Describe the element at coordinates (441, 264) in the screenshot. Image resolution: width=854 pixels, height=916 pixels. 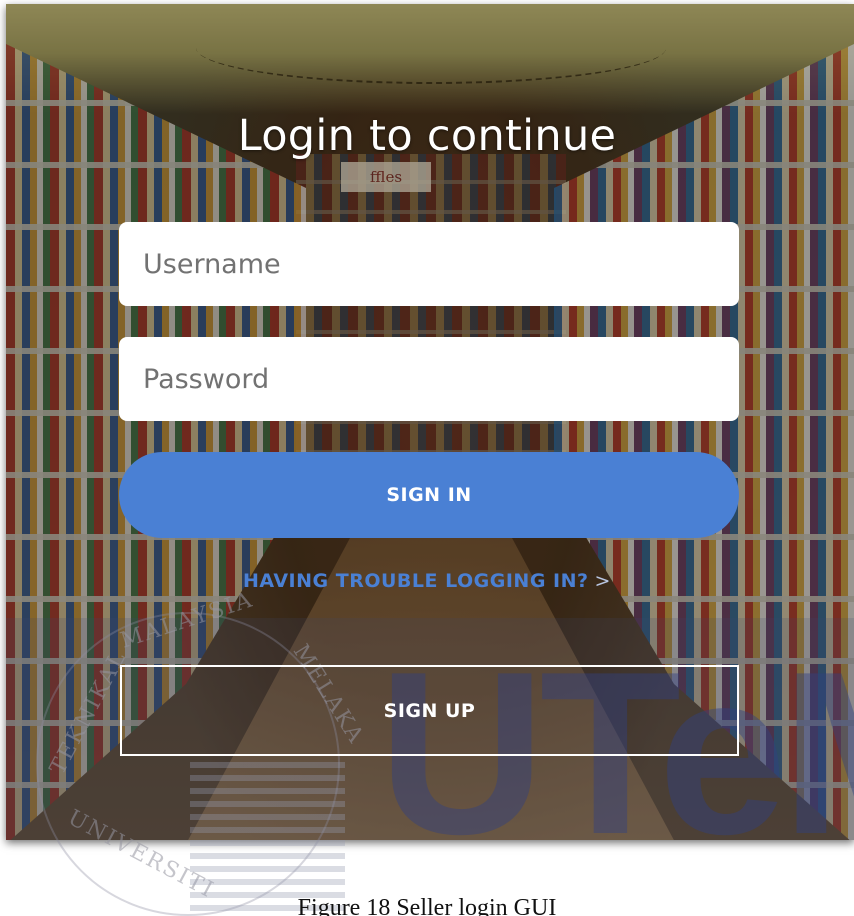
I see `username-input` at that location.